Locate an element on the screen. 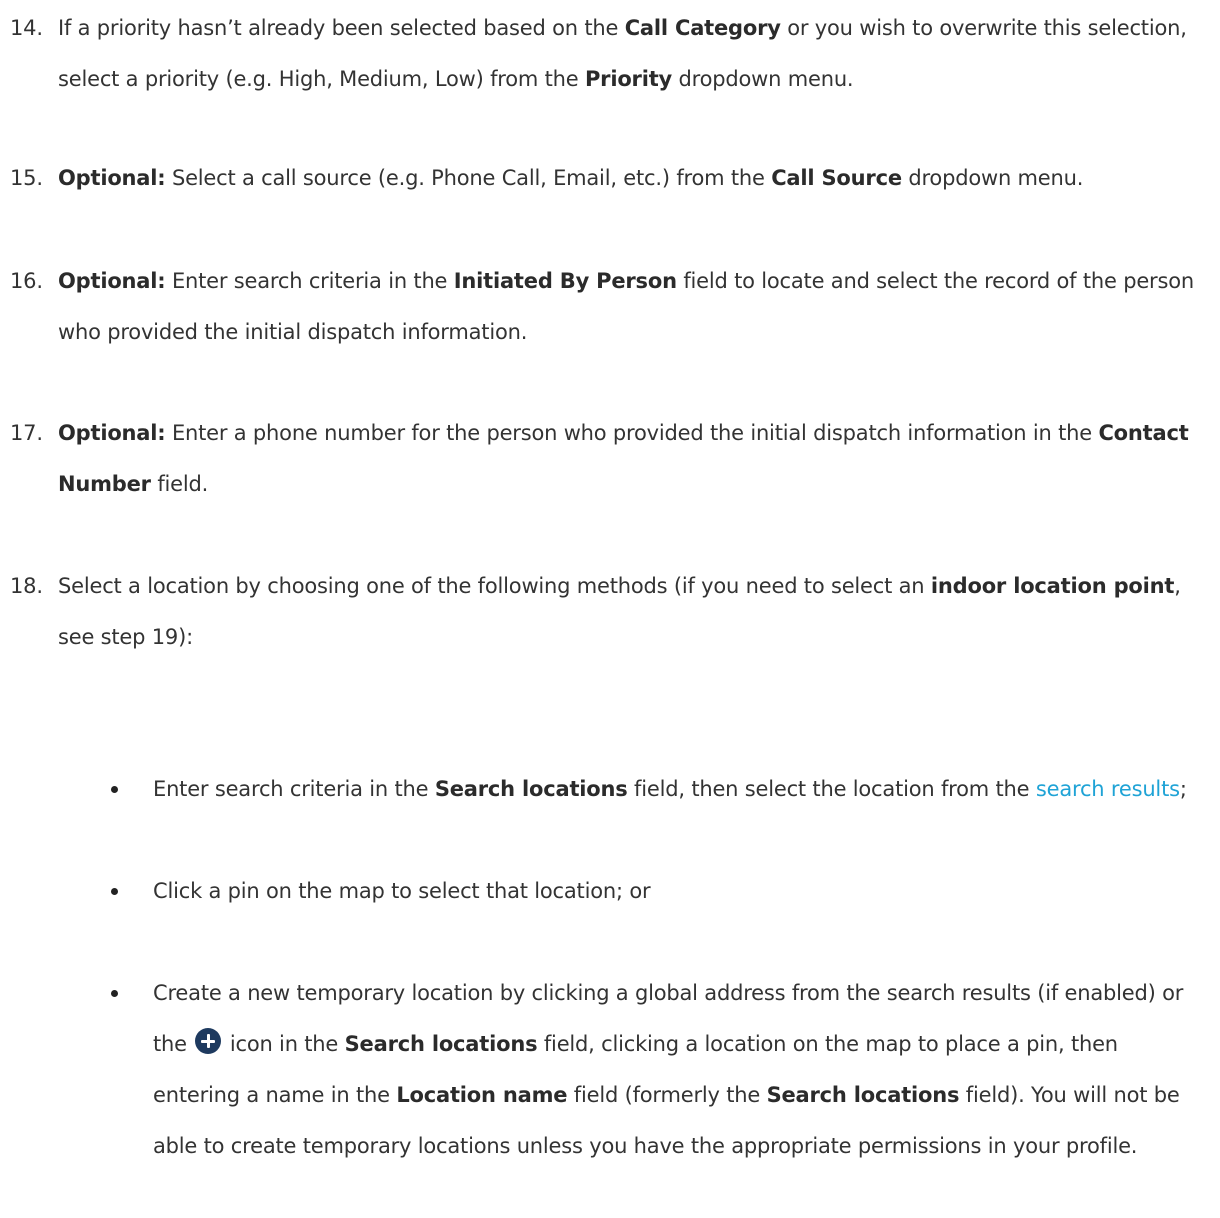 Image resolution: width=1220 pixels, height=1218 pixels. step-number: 16. is located at coordinates (26, 281).